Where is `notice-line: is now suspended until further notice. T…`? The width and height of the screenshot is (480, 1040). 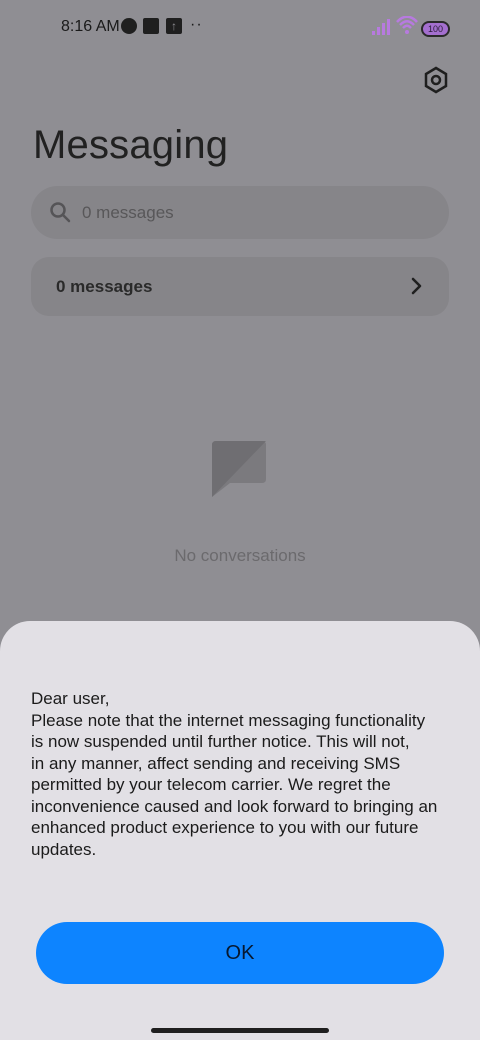
notice-line: is now suspended until further notice. T… is located at coordinates (220, 741).